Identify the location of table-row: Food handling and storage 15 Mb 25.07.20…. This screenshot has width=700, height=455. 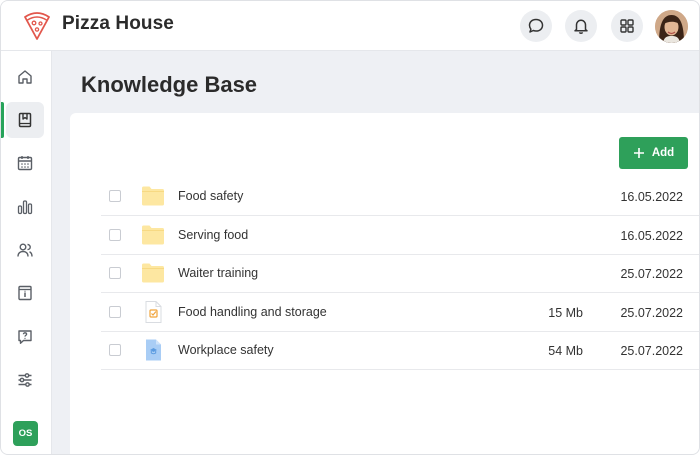
(400, 313).